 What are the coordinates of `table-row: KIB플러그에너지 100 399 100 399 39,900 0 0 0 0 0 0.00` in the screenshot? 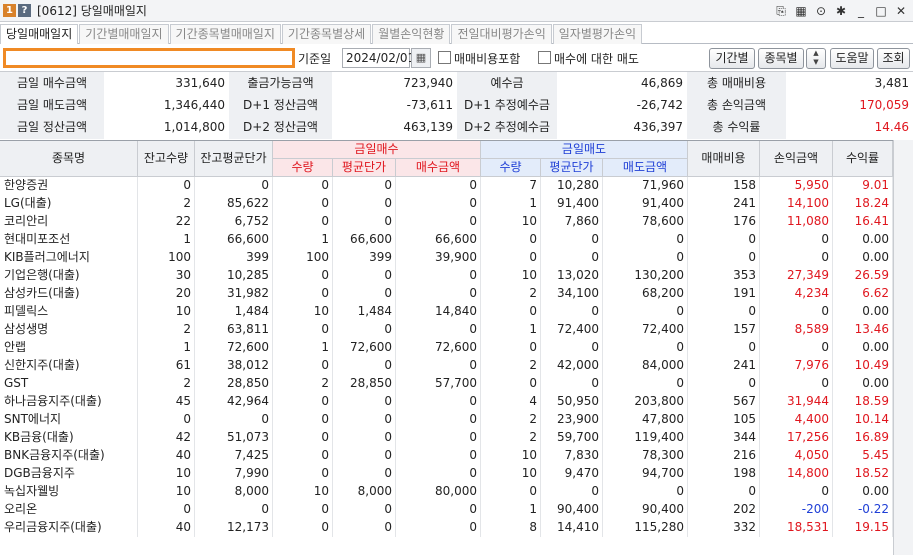 It's located at (446, 258).